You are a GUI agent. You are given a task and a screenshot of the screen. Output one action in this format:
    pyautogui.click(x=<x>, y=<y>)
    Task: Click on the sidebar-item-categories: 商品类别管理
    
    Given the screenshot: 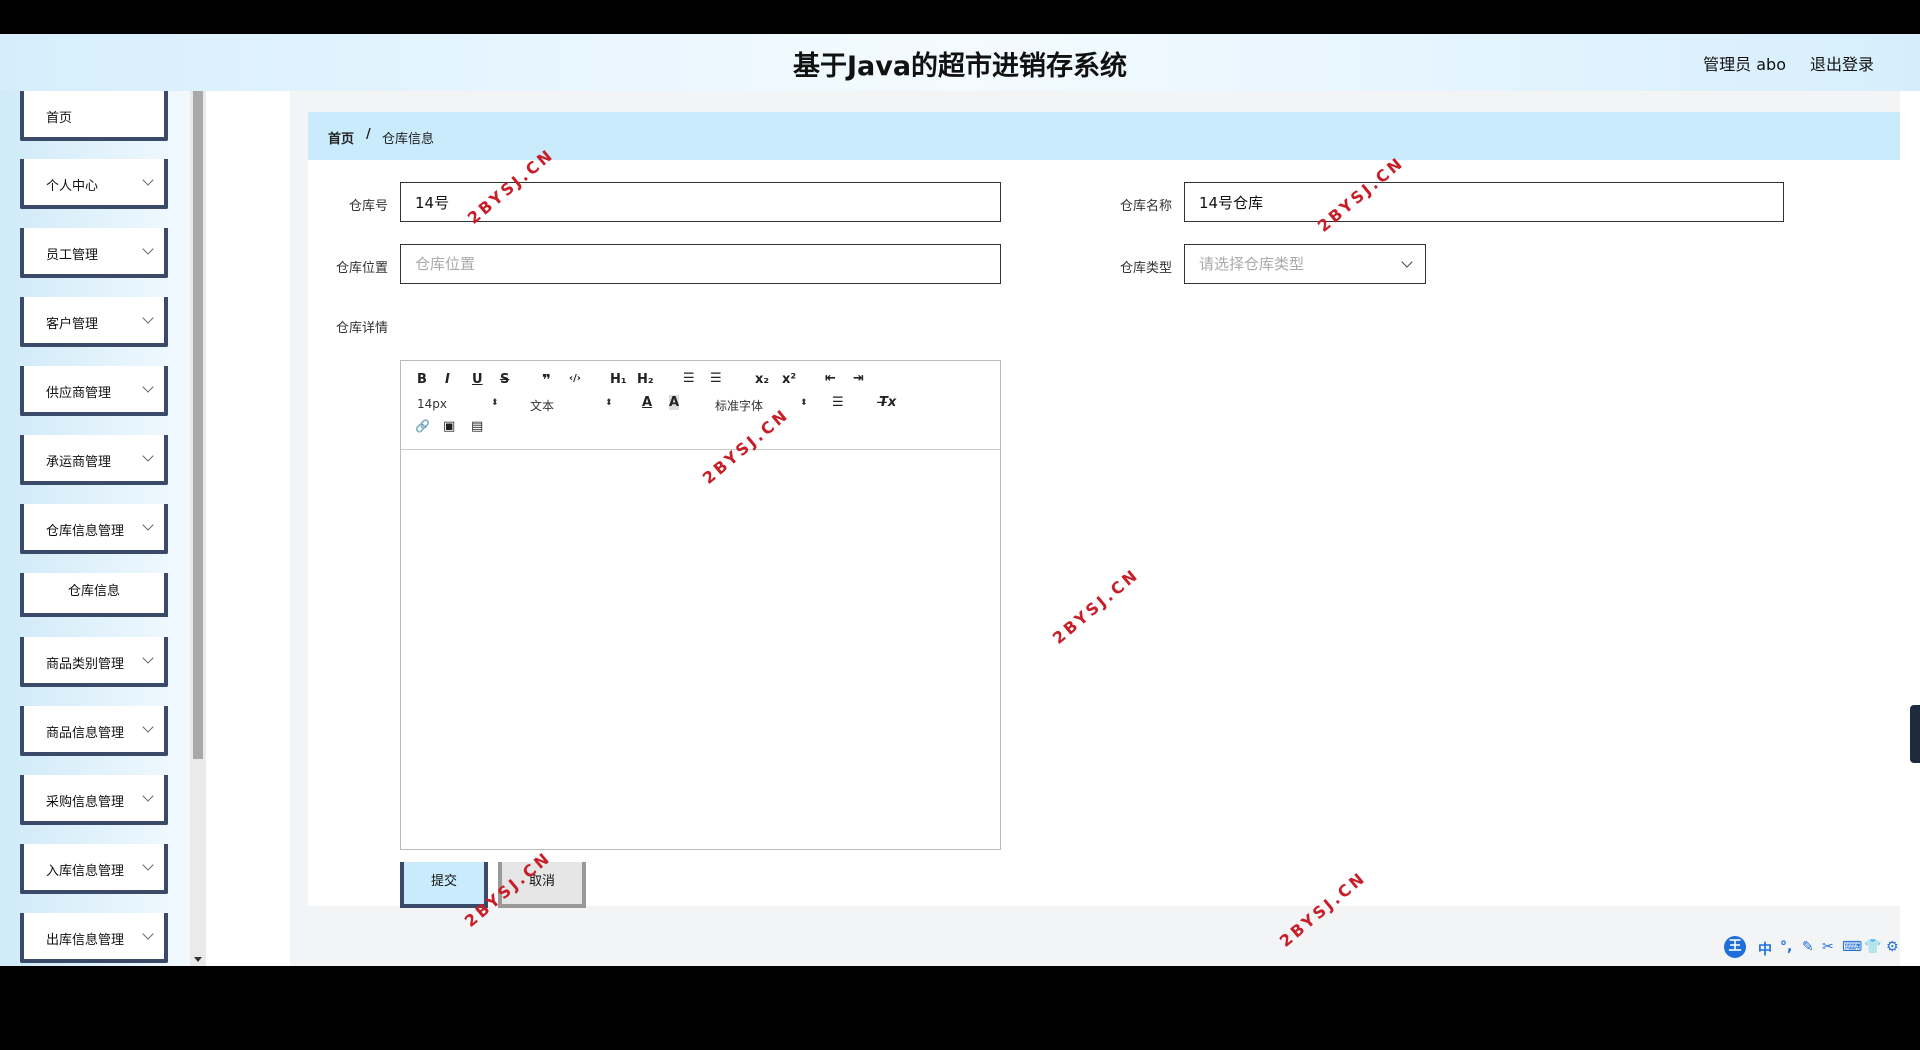 What is the action you would take?
    pyautogui.click(x=94, y=662)
    